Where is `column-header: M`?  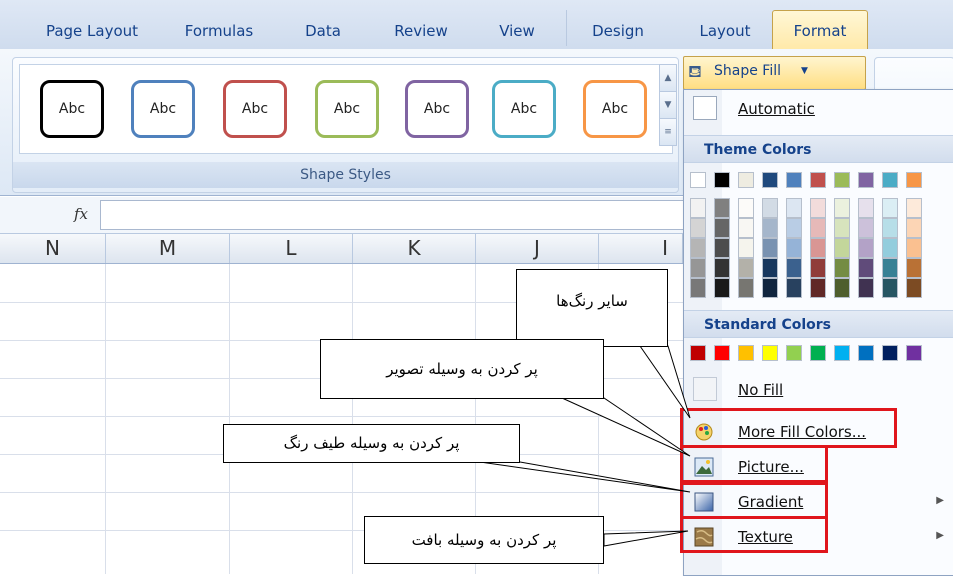 column-header: M is located at coordinates (168, 248).